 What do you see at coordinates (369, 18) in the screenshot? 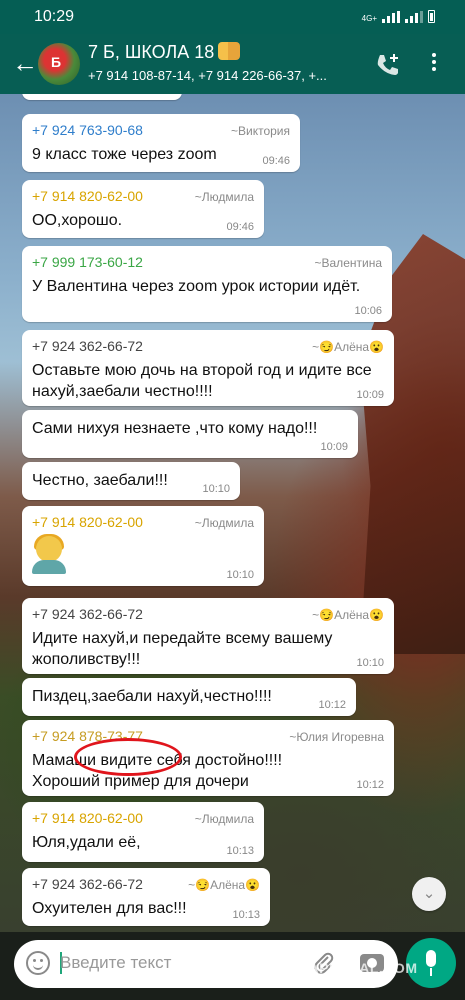
I see `network-type: 4G+` at bounding box center [369, 18].